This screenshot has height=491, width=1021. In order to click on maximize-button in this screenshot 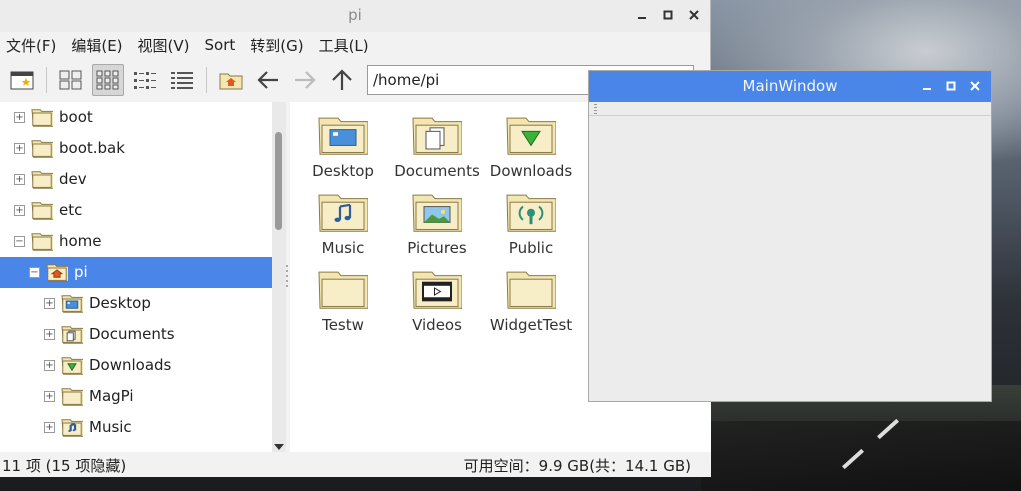, I will do `click(668, 15)`.